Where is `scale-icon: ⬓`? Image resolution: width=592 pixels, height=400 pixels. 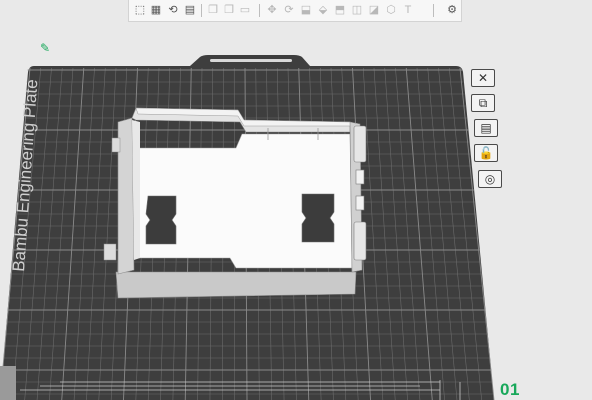 scale-icon: ⬓ is located at coordinates (306, 10).